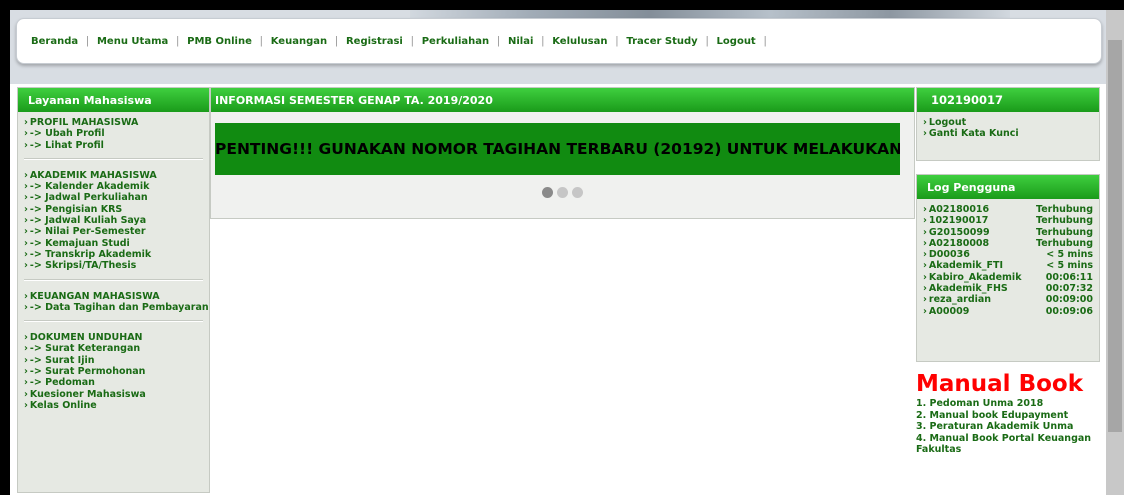 The width and height of the screenshot is (1124, 495). Describe the element at coordinates (132, 41) in the screenshot. I see `nav-menu-utama: Menu Utama` at that location.